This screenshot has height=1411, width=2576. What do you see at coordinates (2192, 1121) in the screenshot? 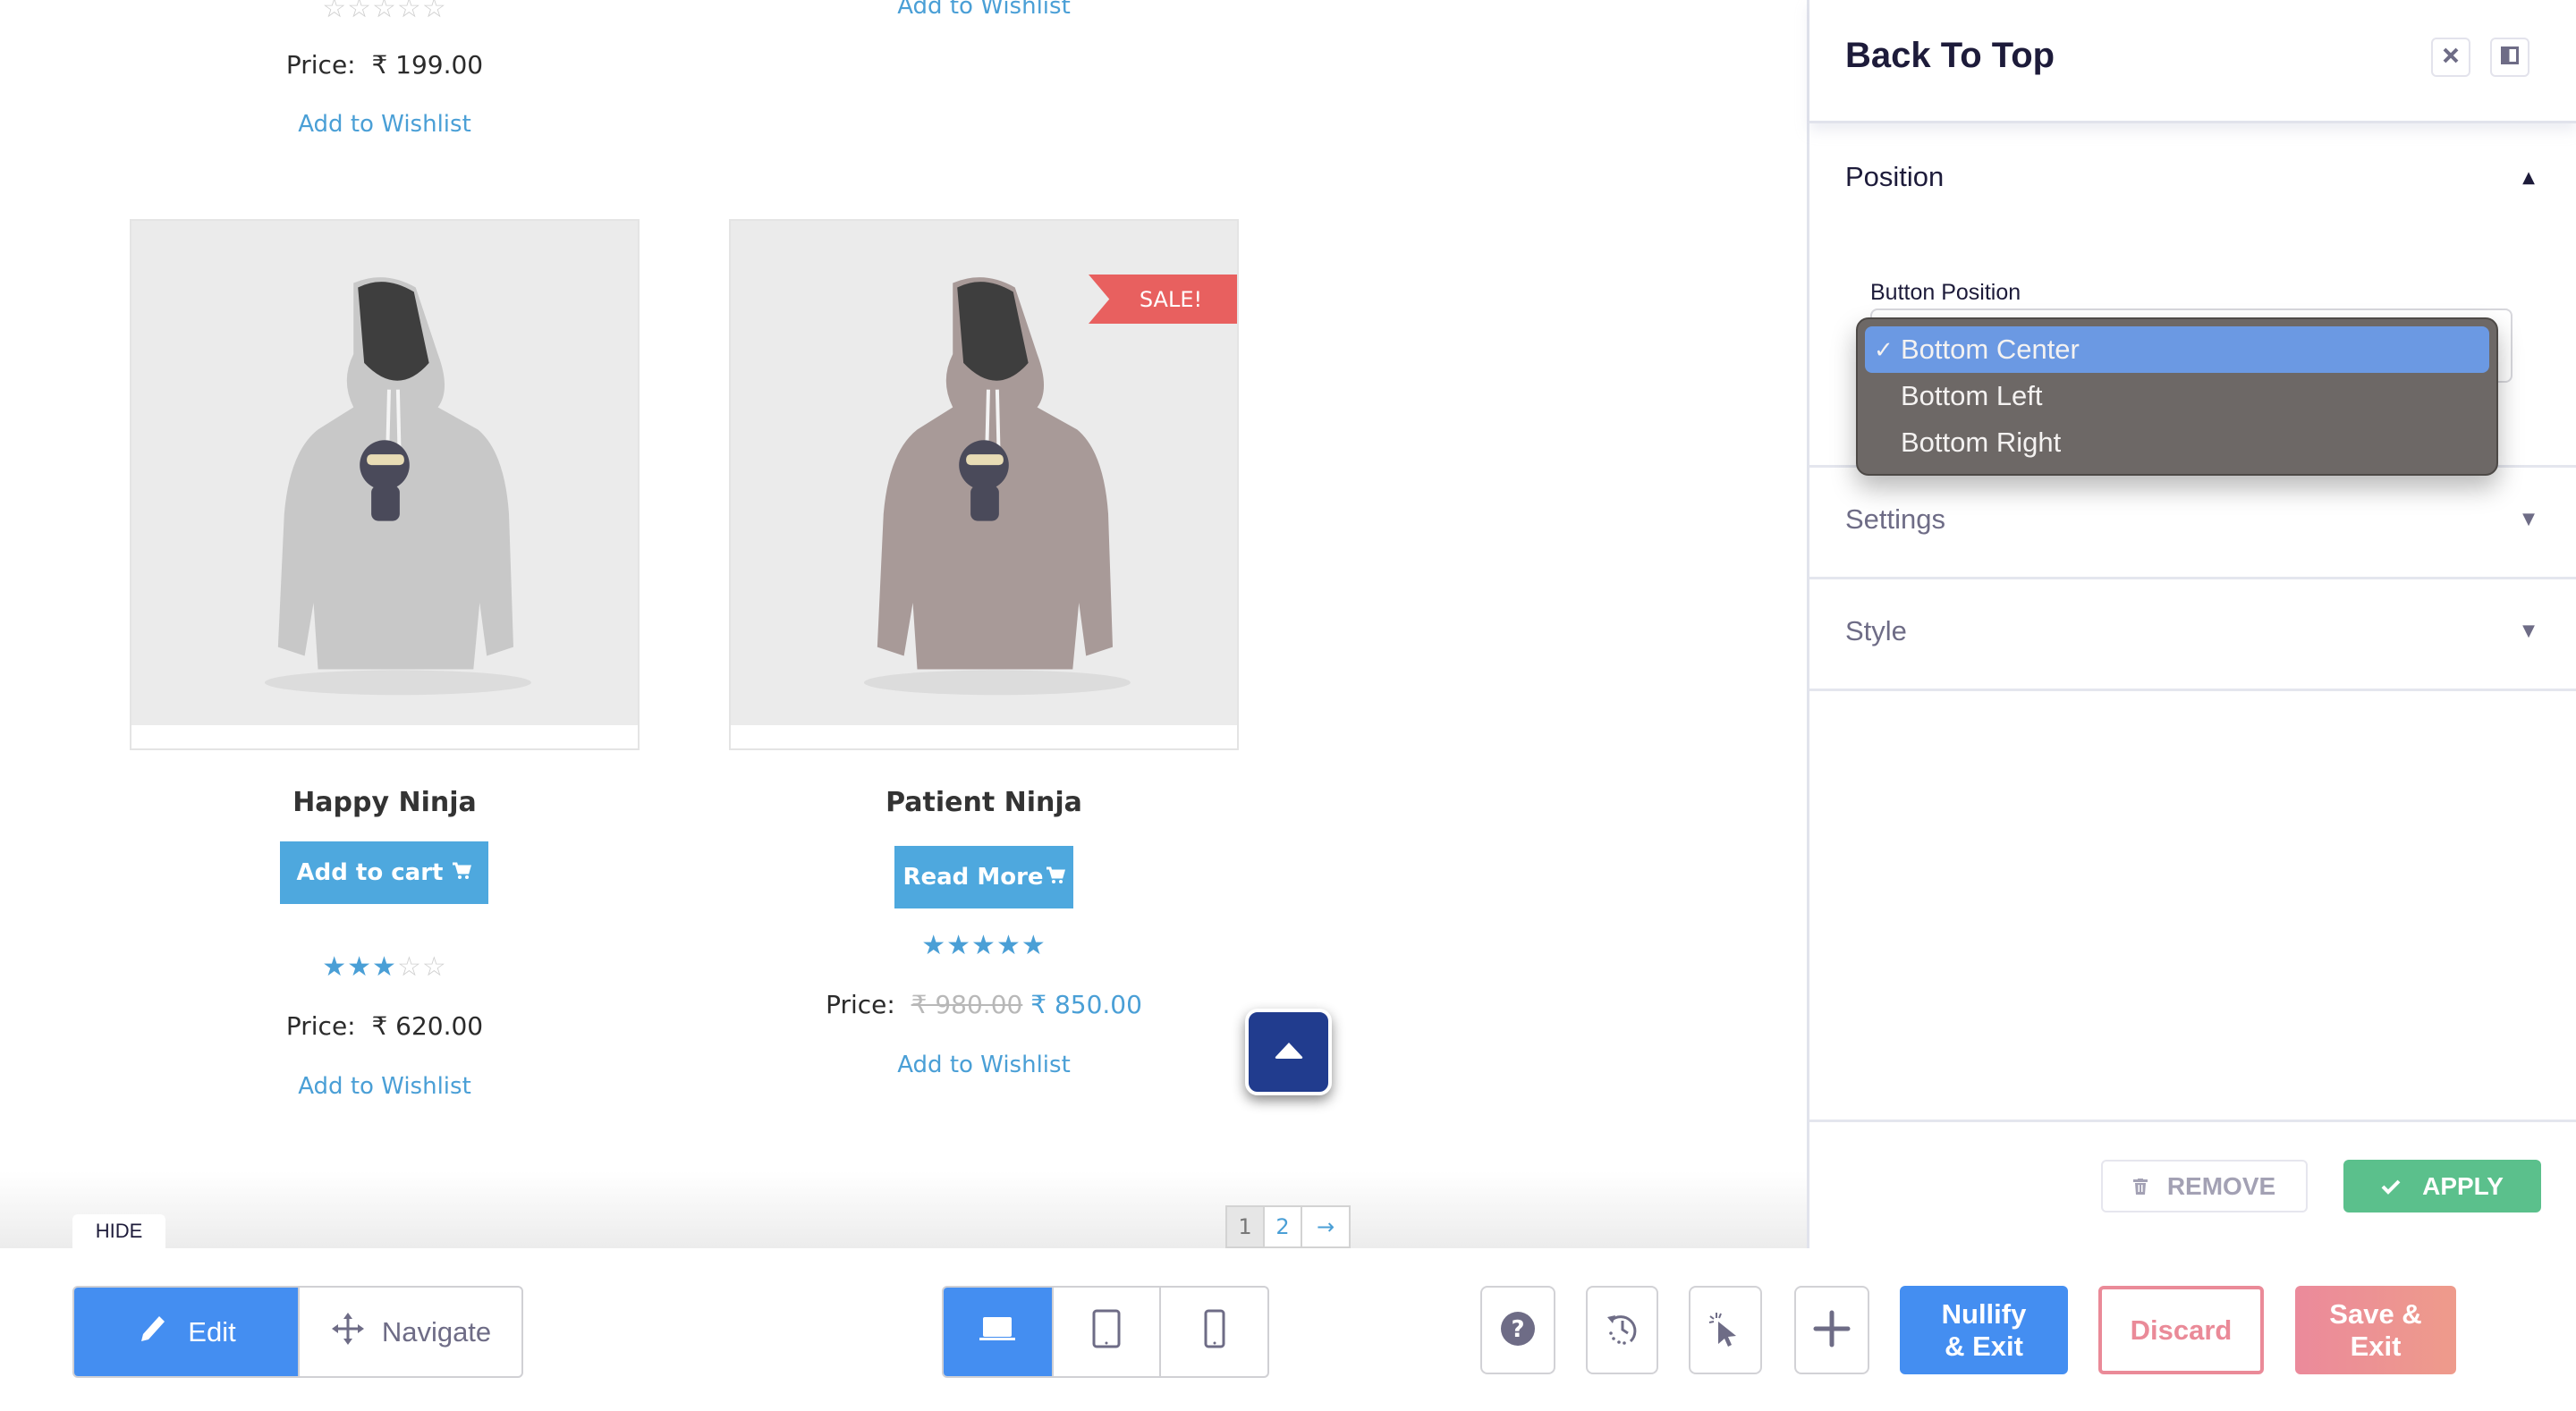
I see `footer-divider` at bounding box center [2192, 1121].